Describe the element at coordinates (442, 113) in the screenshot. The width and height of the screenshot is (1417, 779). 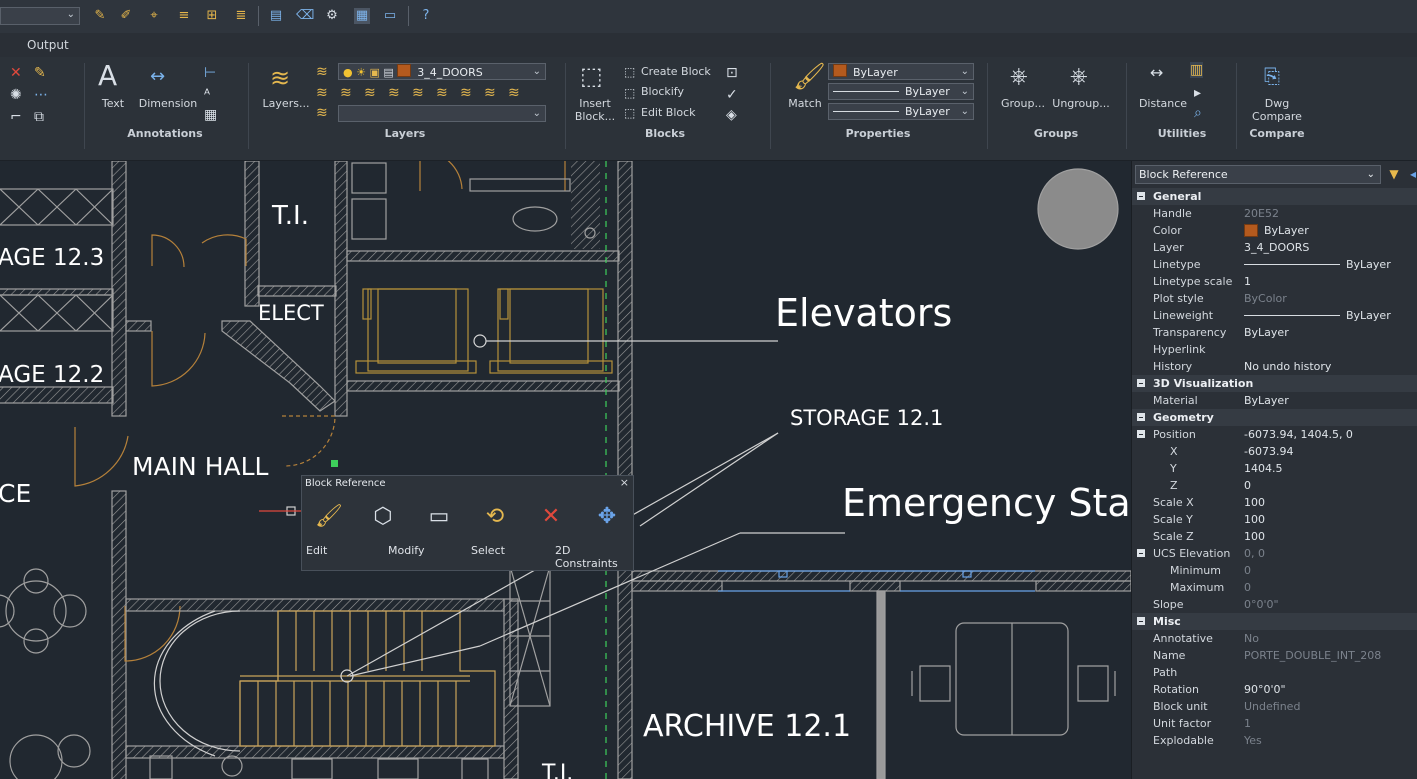
I see `layer-filter-dropdown: ⌄` at that location.